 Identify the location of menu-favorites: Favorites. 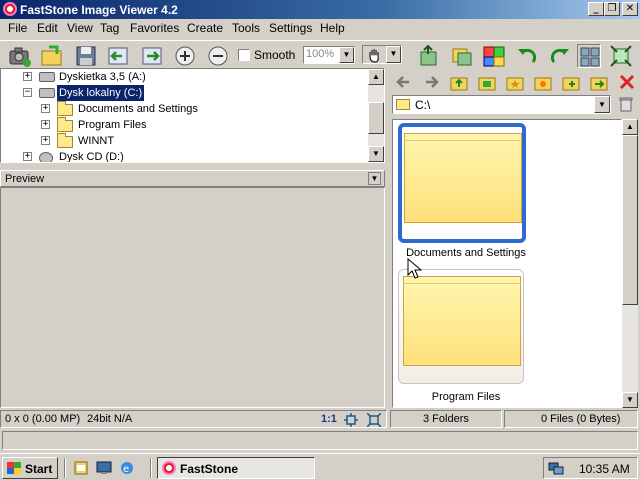
(154, 28).